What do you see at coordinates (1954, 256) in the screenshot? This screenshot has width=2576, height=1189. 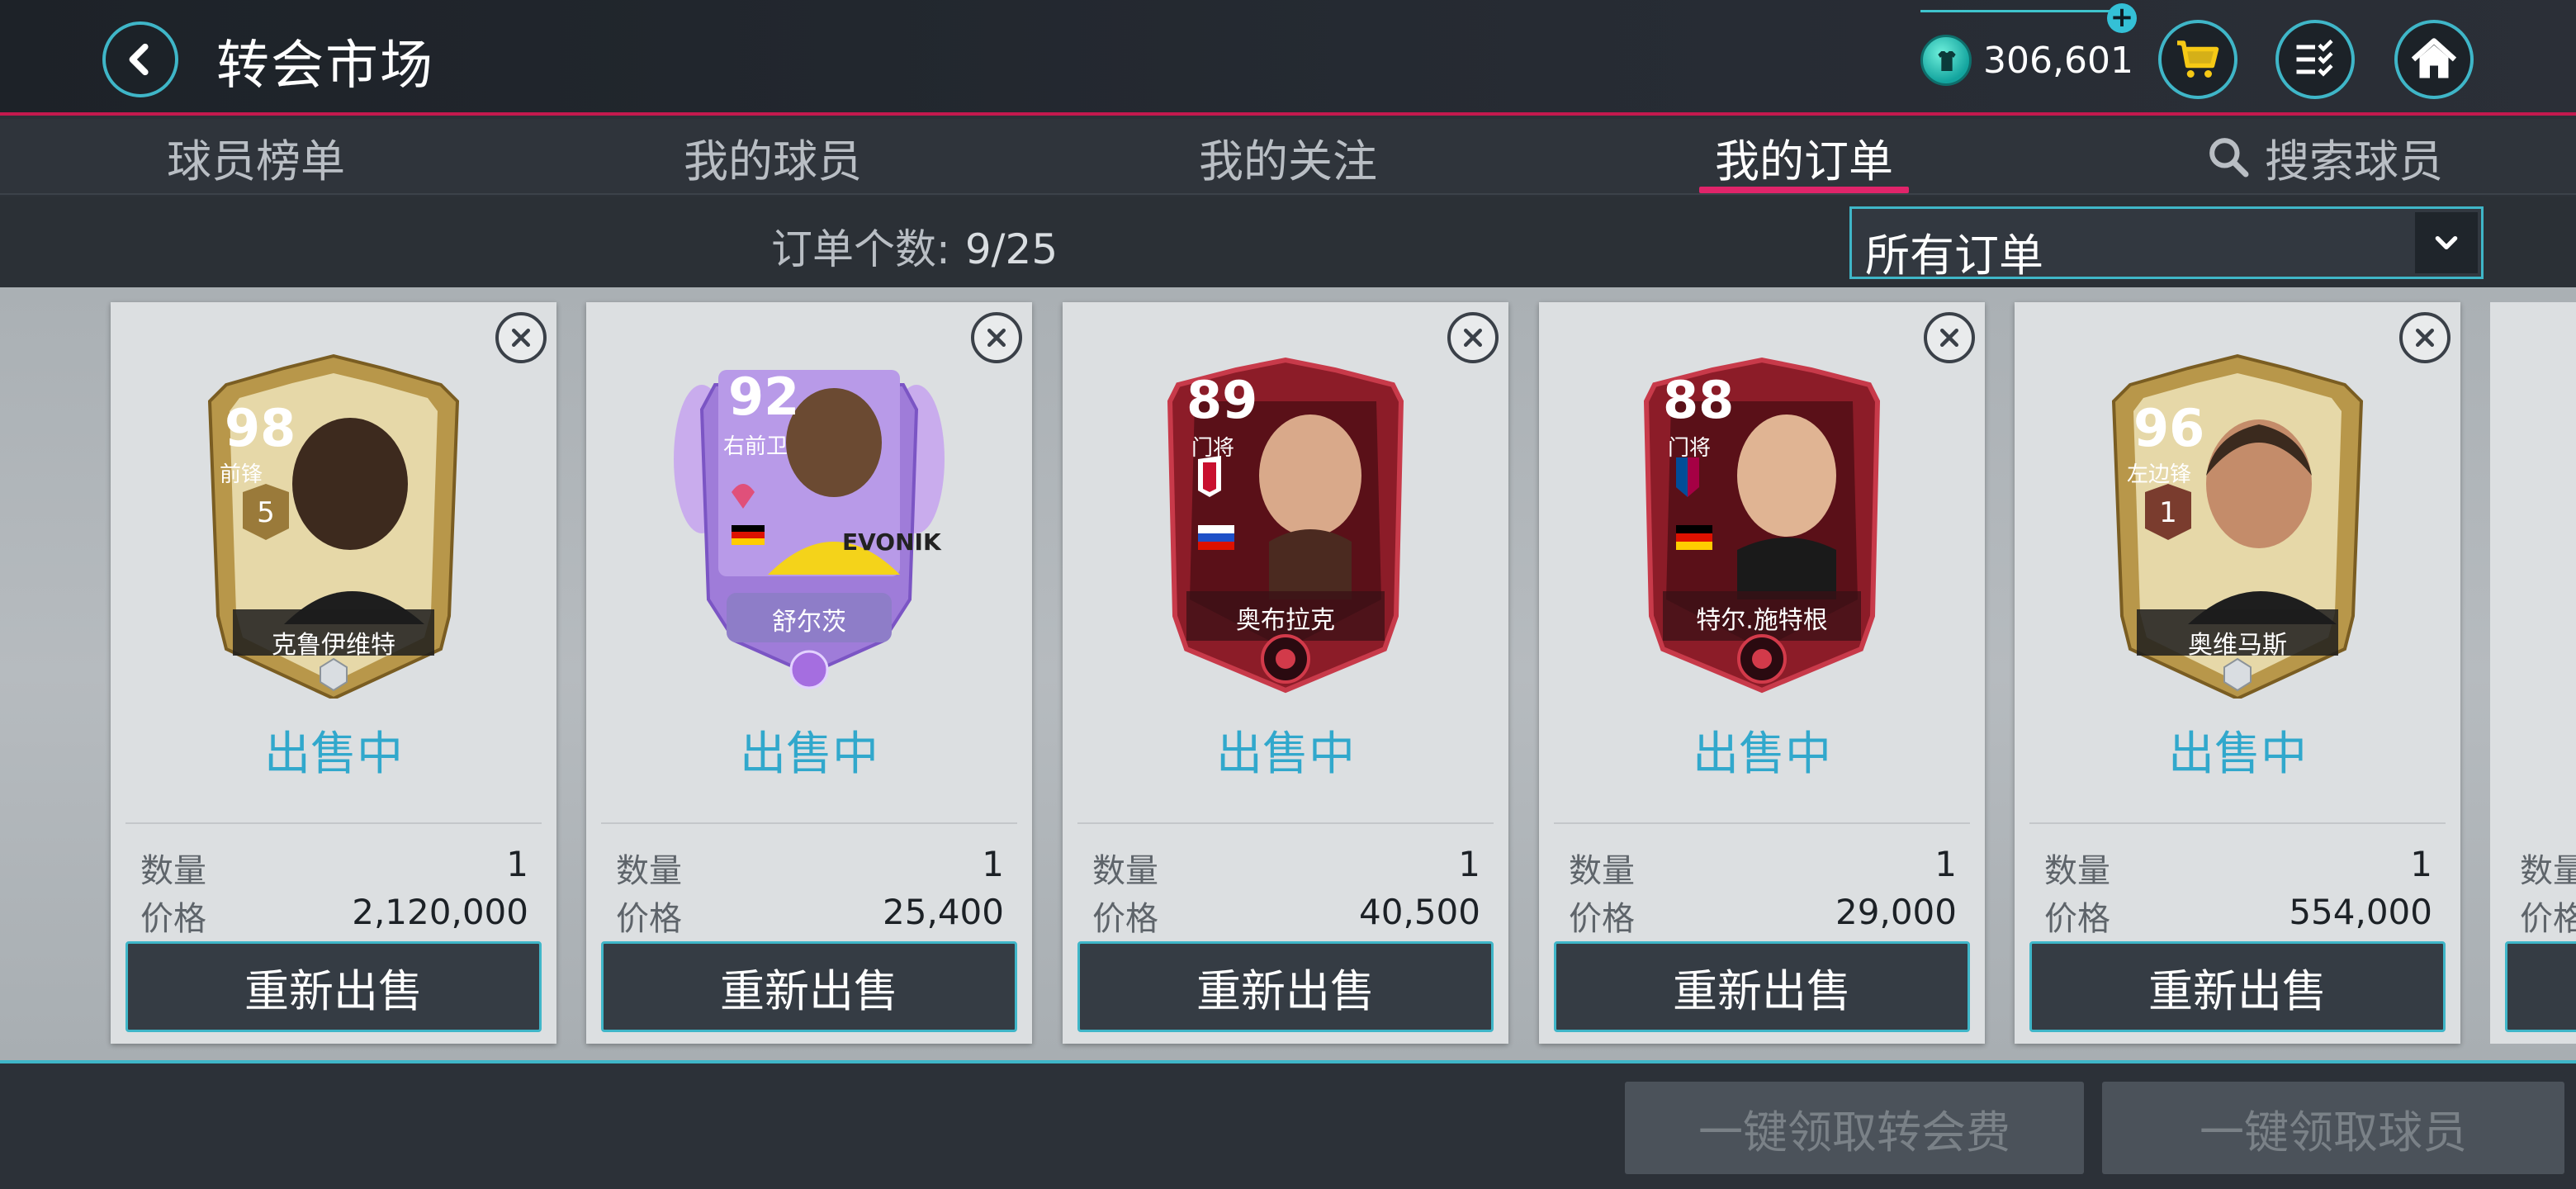 I see `dropdown-value: 所有订单` at bounding box center [1954, 256].